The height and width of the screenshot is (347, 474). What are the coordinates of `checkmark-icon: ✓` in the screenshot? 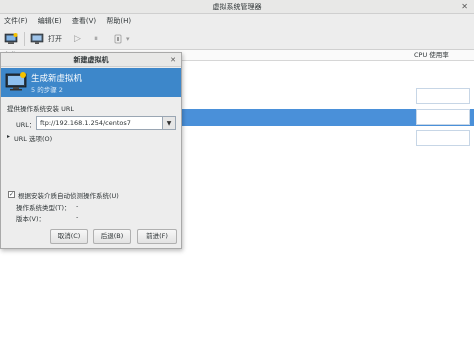 It's located at (12, 194).